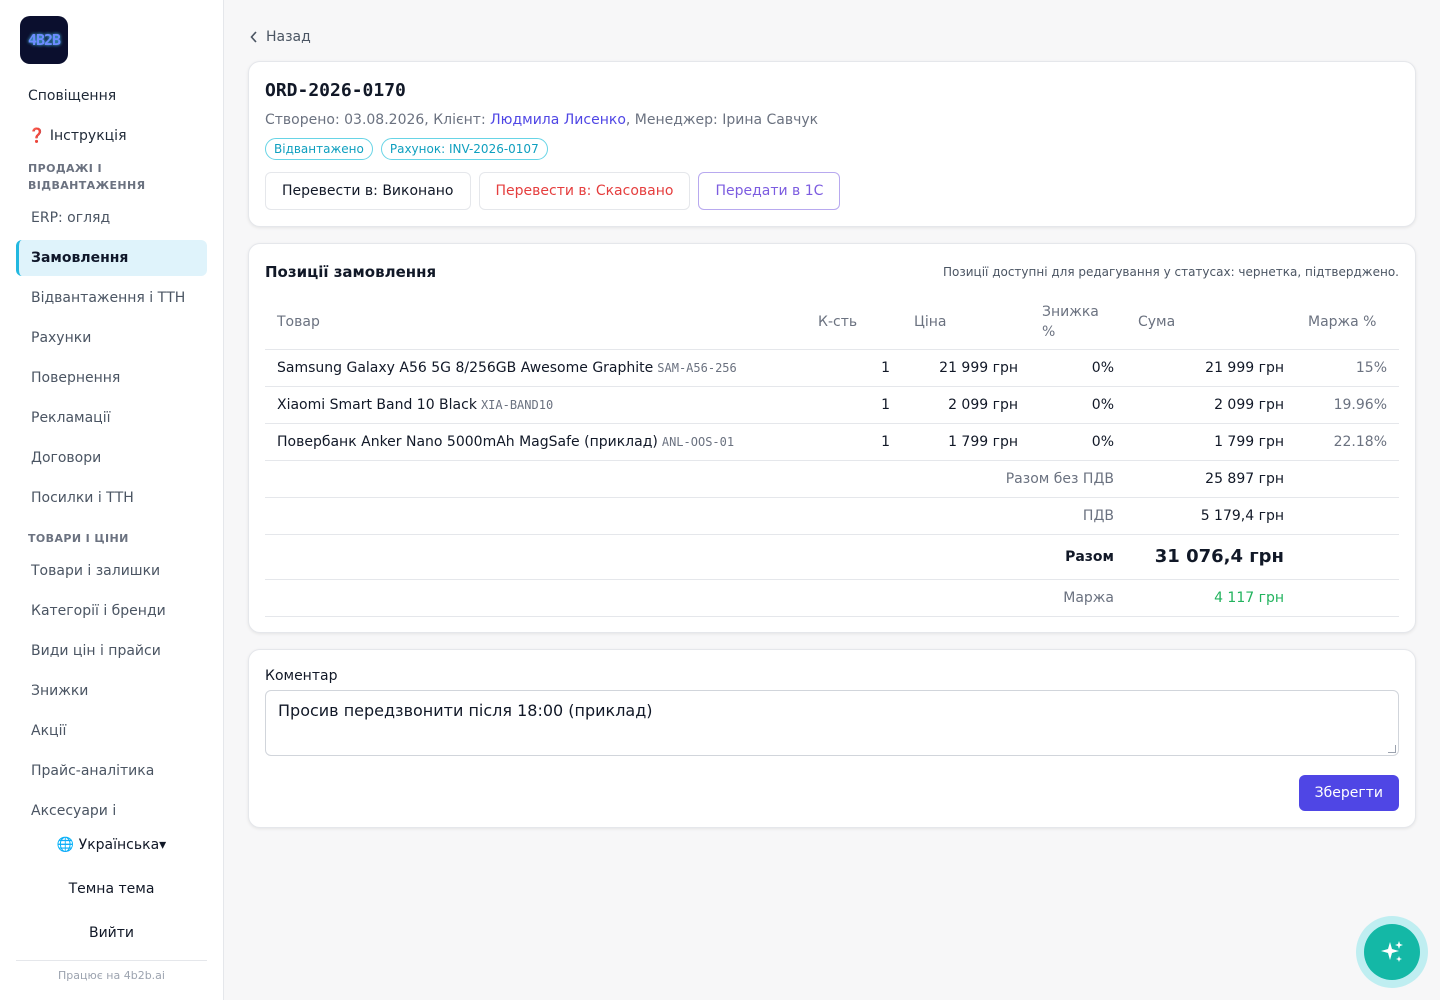  Describe the element at coordinates (1211, 368) in the screenshot. I see `sum-cell: 21 999 грн` at that location.